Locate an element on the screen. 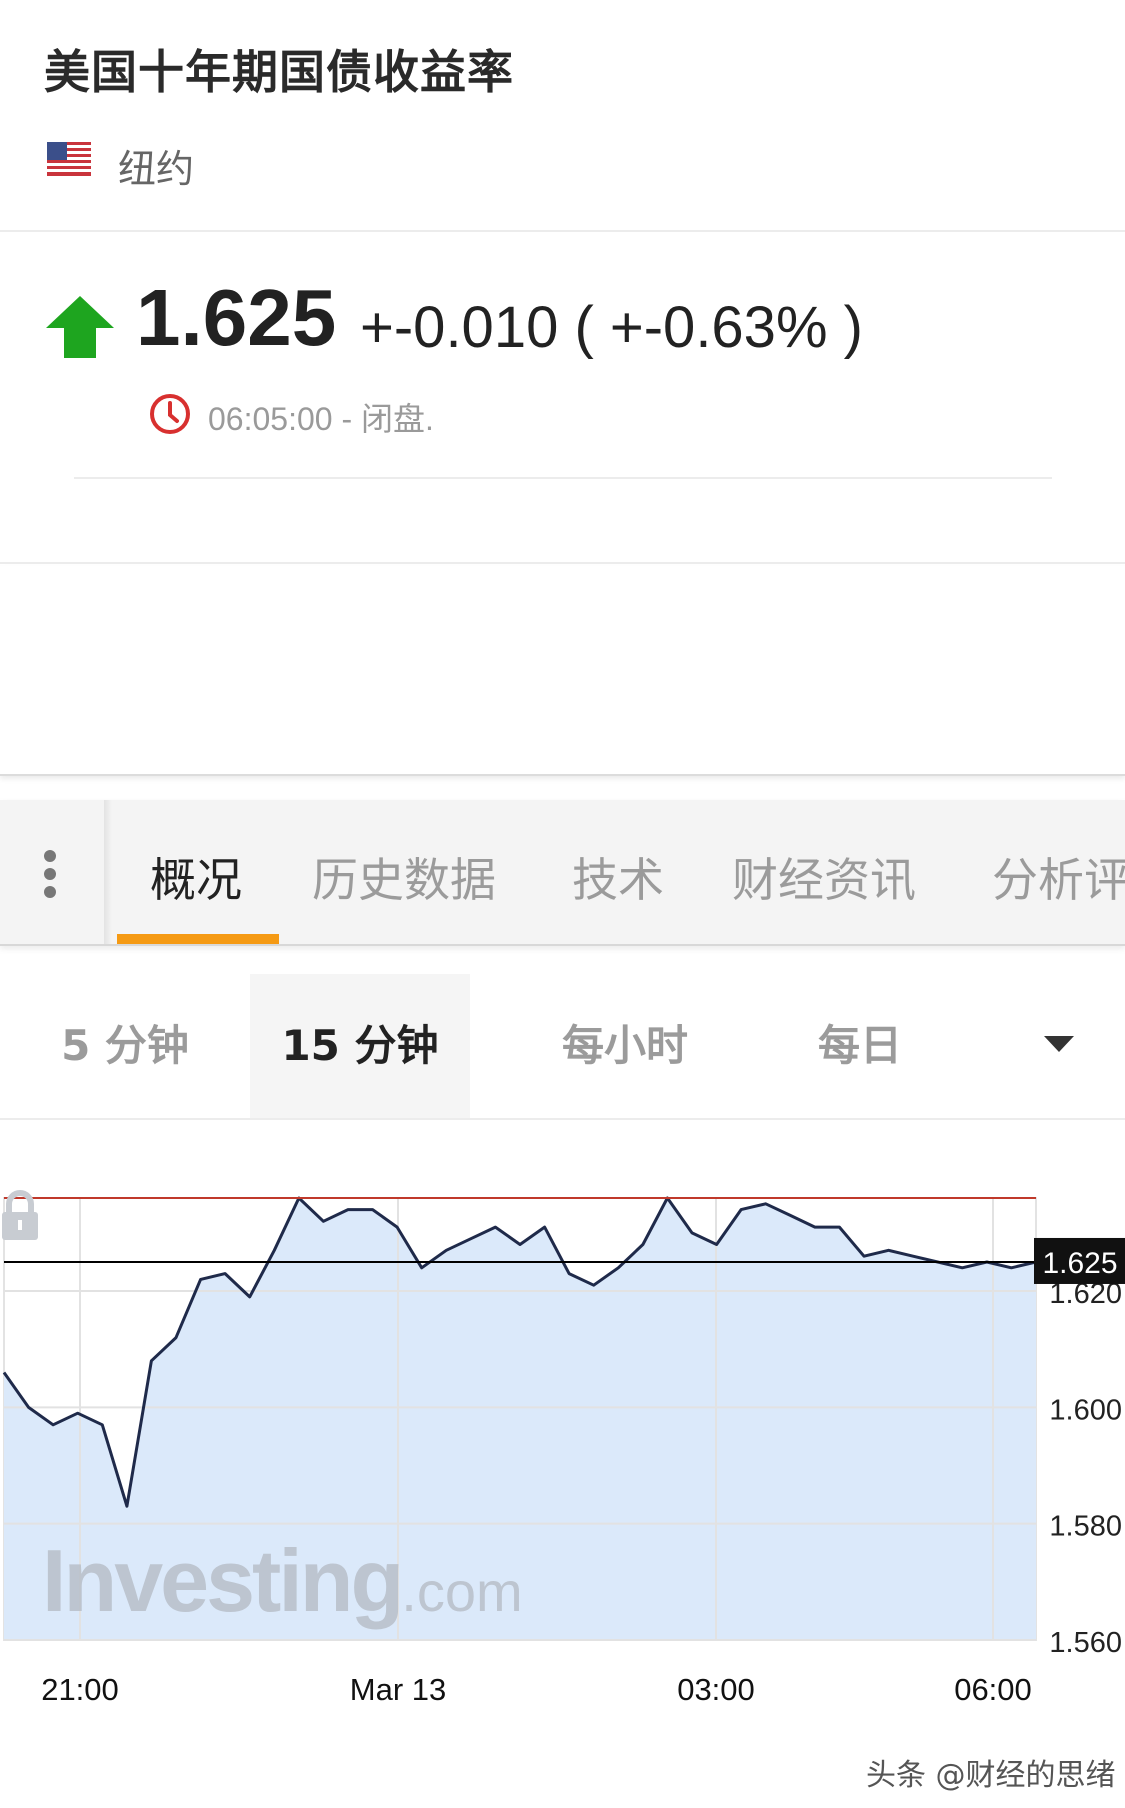 The width and height of the screenshot is (1125, 1808). tab-historical-data: 历史数据 is located at coordinates (404, 877).